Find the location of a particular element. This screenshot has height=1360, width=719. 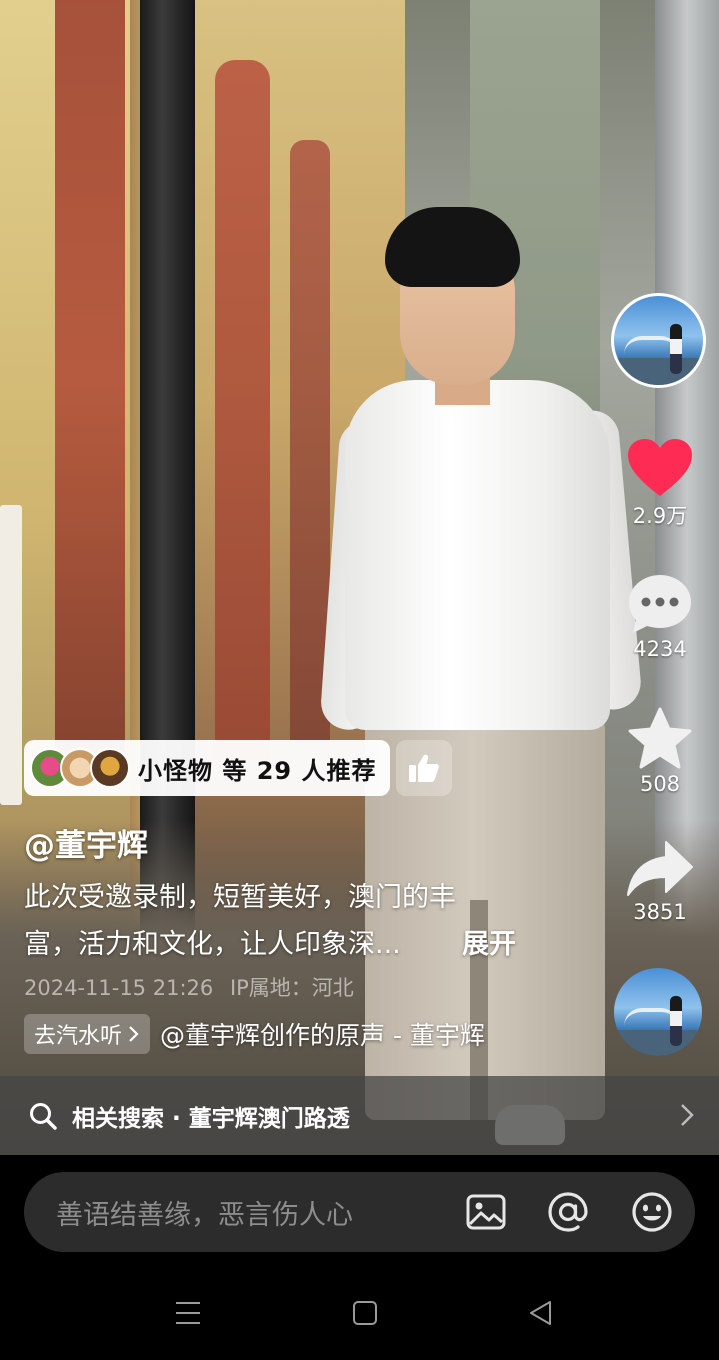

author-avatar is located at coordinates (658, 340).